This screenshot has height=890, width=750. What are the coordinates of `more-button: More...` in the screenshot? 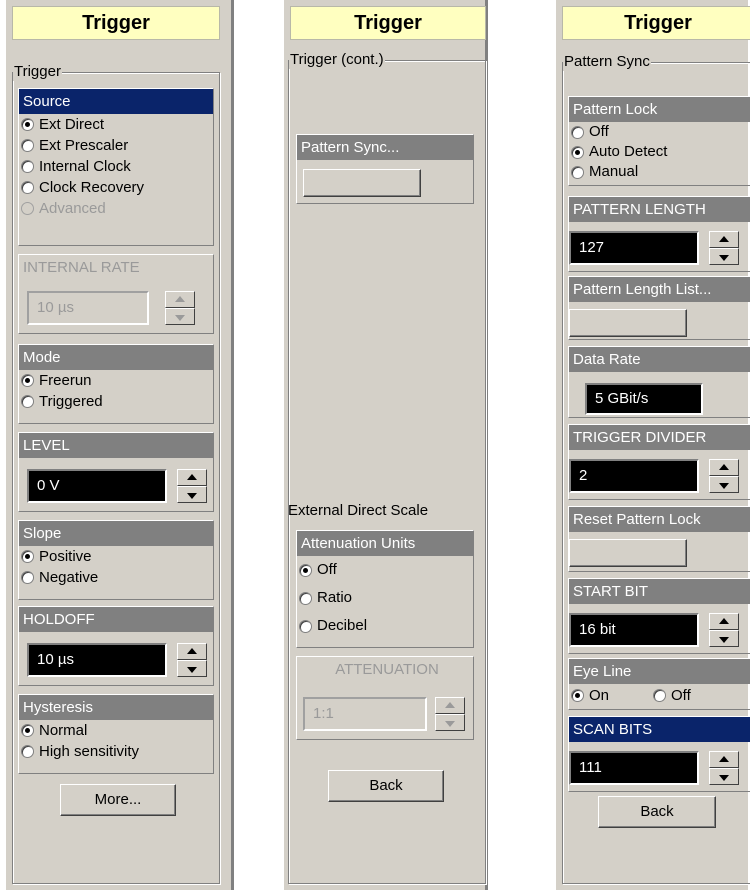 It's located at (118, 800).